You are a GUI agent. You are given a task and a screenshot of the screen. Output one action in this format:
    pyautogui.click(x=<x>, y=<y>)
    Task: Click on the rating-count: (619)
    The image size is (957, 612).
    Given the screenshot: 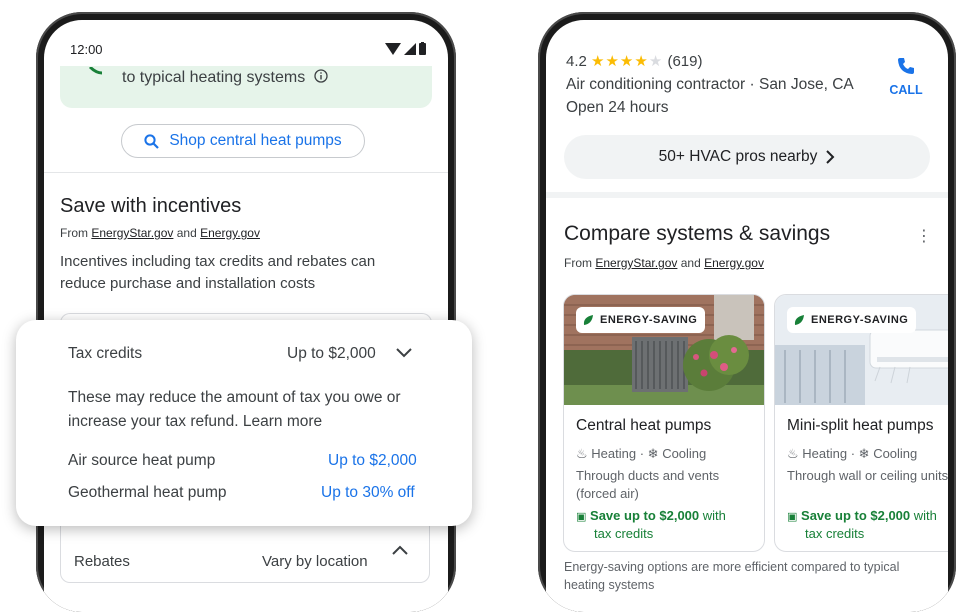 What is the action you would take?
    pyautogui.click(x=685, y=61)
    